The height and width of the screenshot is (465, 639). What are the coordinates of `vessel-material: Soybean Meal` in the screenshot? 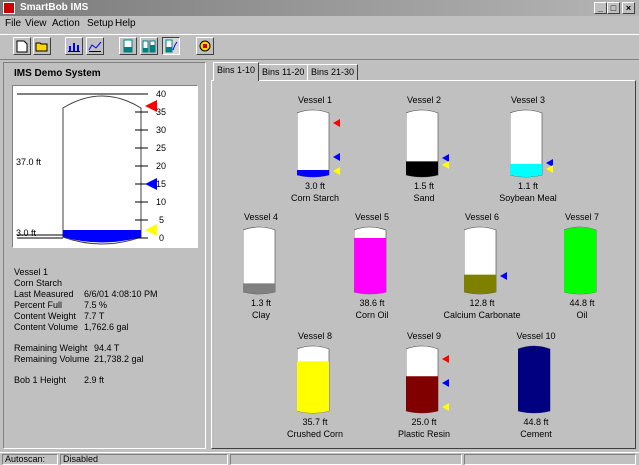 It's located at (528, 198).